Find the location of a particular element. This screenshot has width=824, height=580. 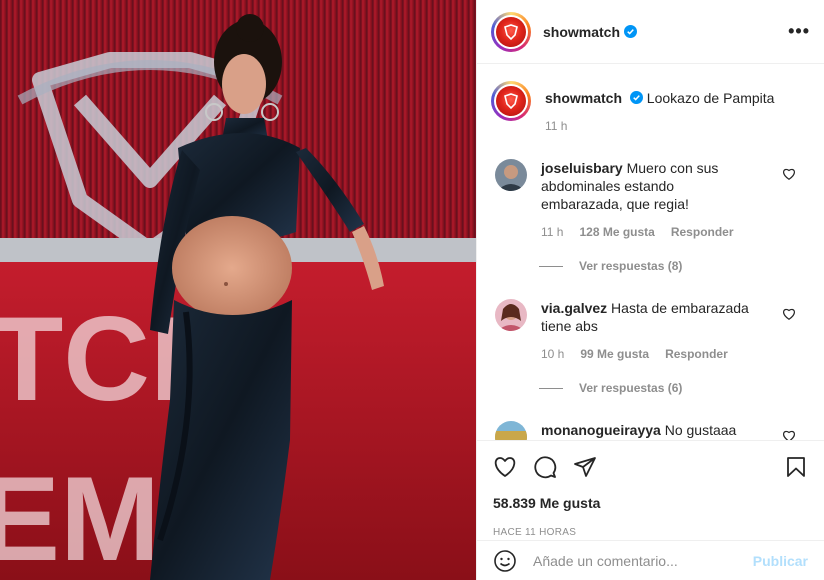

comment-input is located at coordinates (633, 560).